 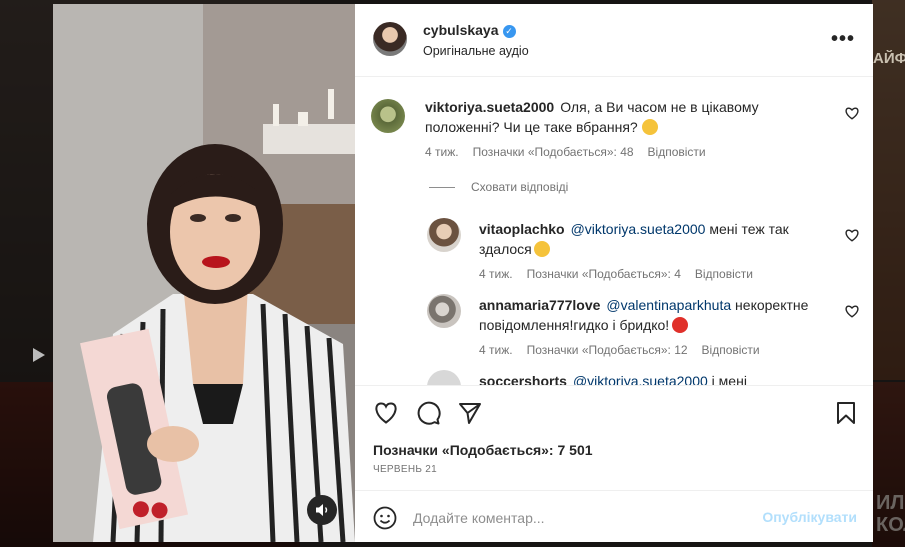 I want to click on author-username-row: cybulskaya ✓, so click(x=469, y=30).